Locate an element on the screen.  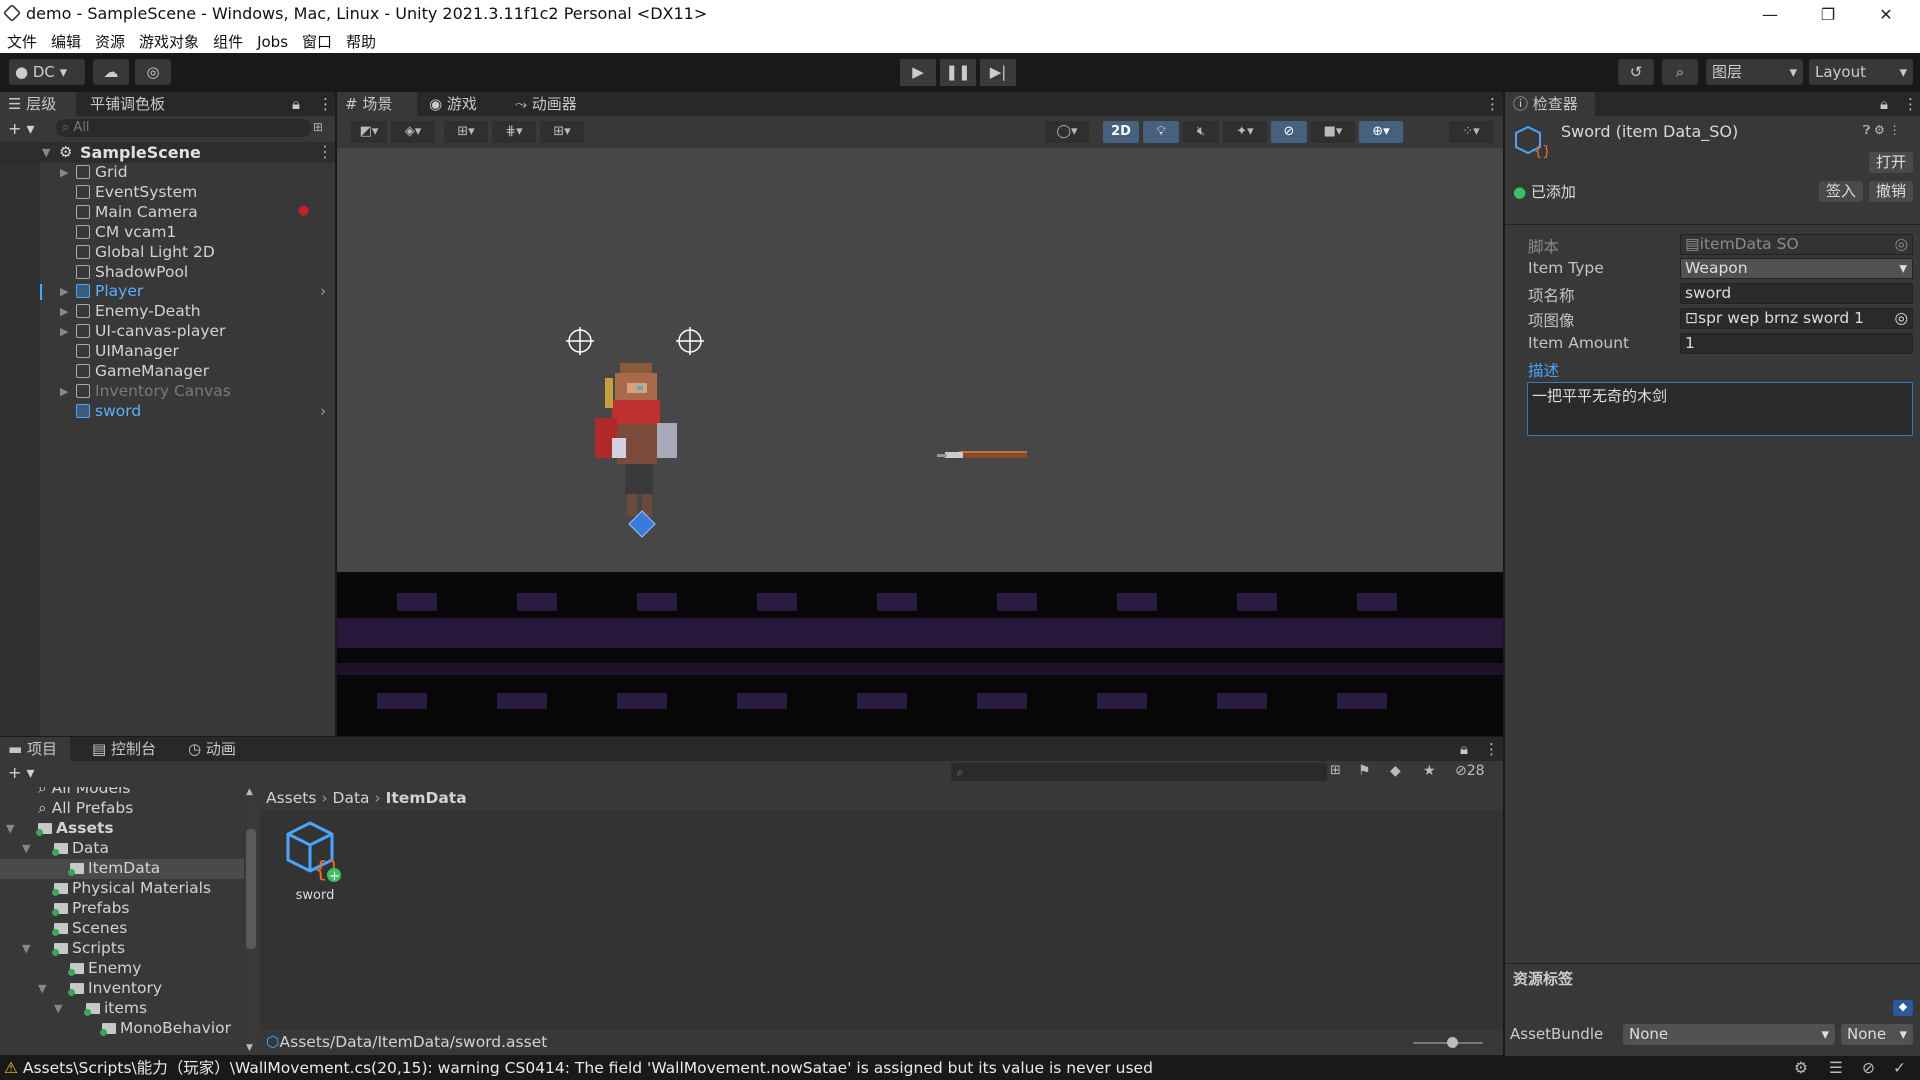
tab-inspector: ⓘ 检查器 is located at coordinates (1550, 104).